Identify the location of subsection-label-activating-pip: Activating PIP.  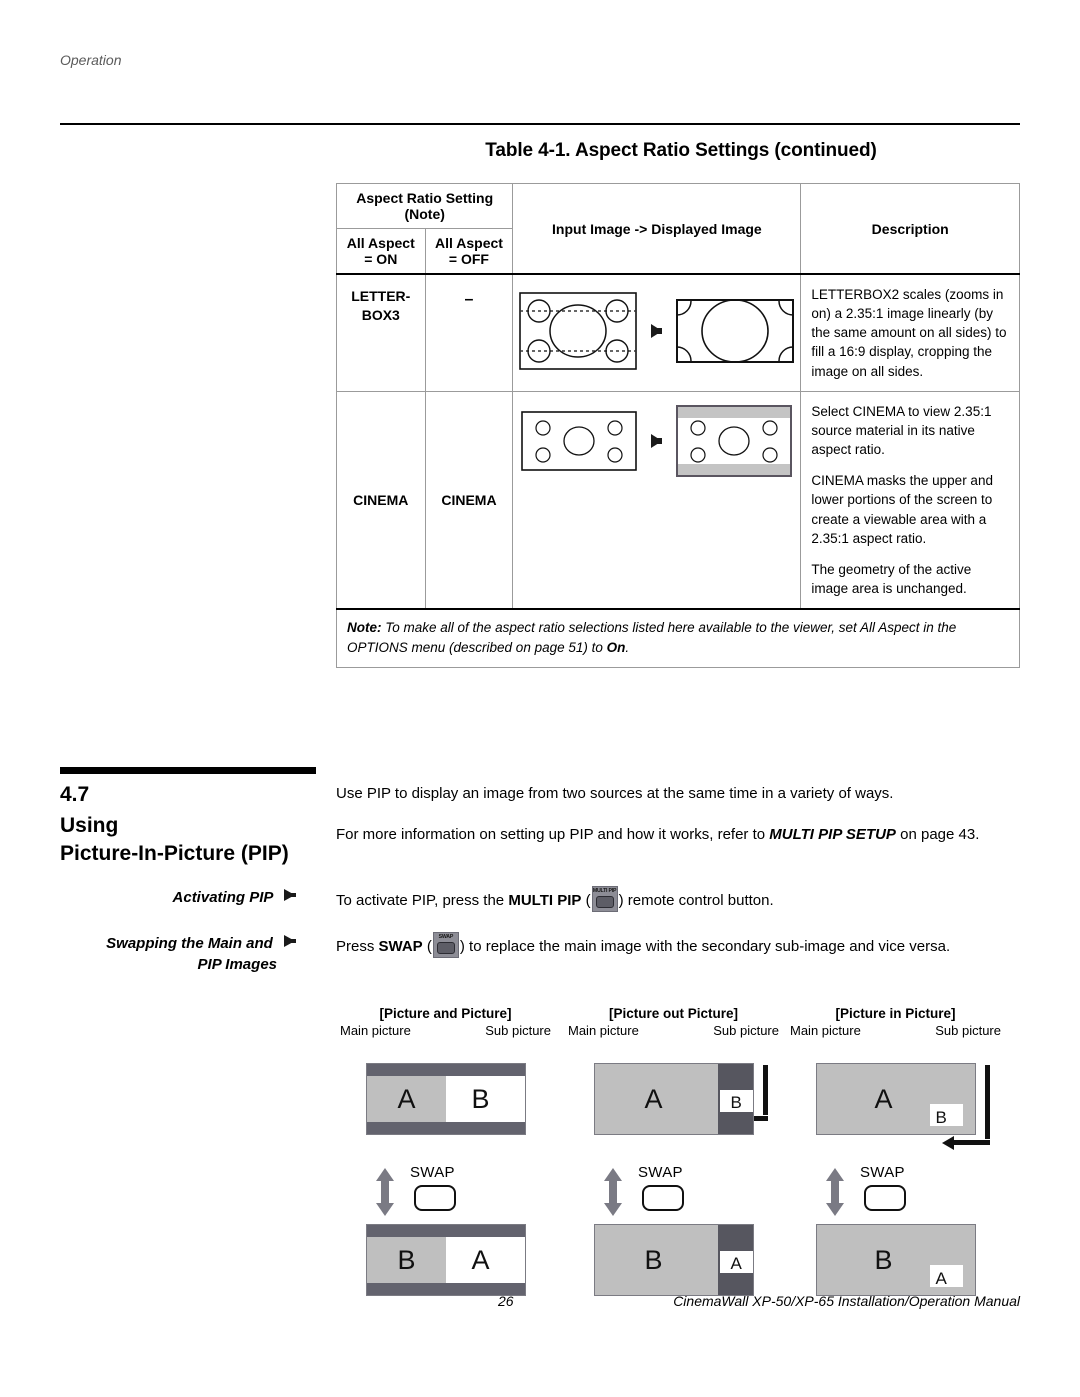
(178, 897).